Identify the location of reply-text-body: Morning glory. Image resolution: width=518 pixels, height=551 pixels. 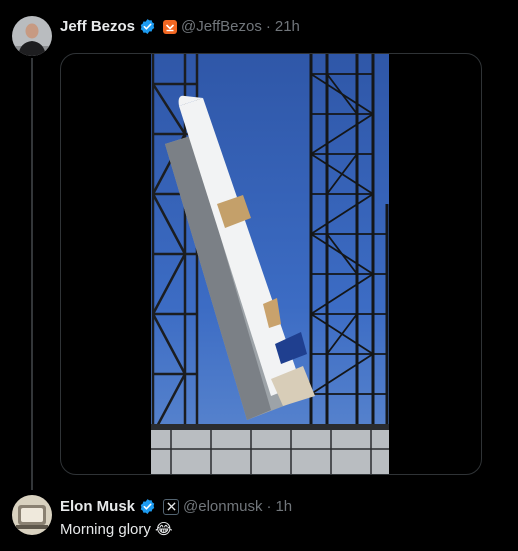
(105, 529).